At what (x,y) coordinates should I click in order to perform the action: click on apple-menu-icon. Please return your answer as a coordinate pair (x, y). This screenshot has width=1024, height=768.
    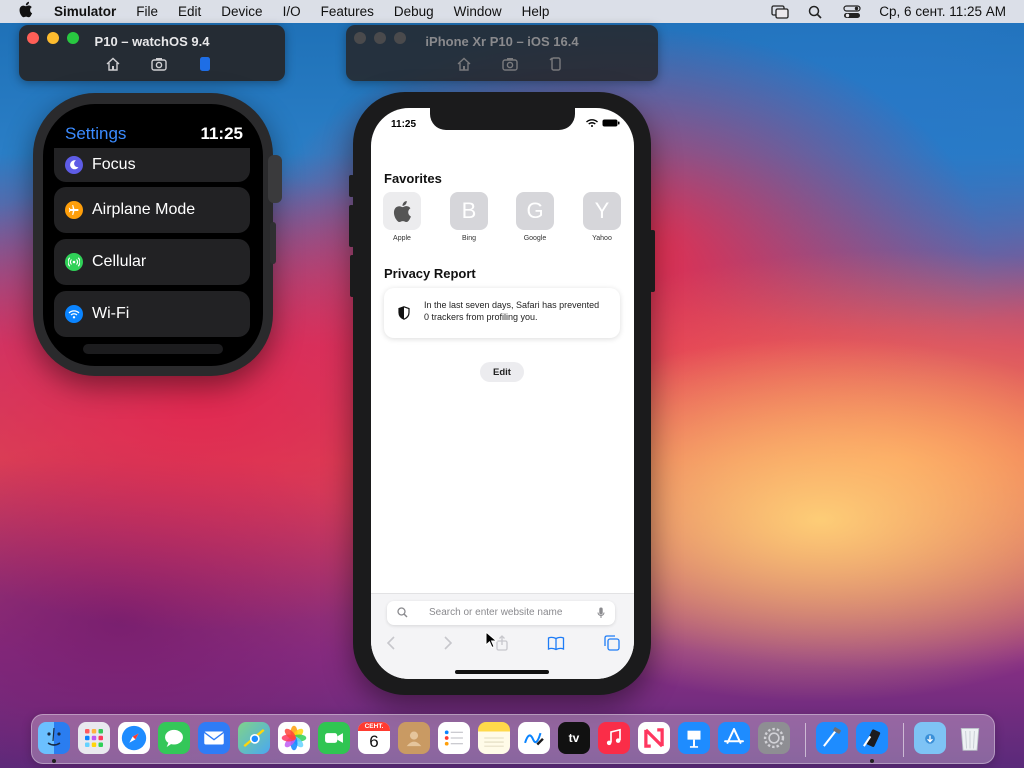
    Looking at the image, I should click on (27, 12).